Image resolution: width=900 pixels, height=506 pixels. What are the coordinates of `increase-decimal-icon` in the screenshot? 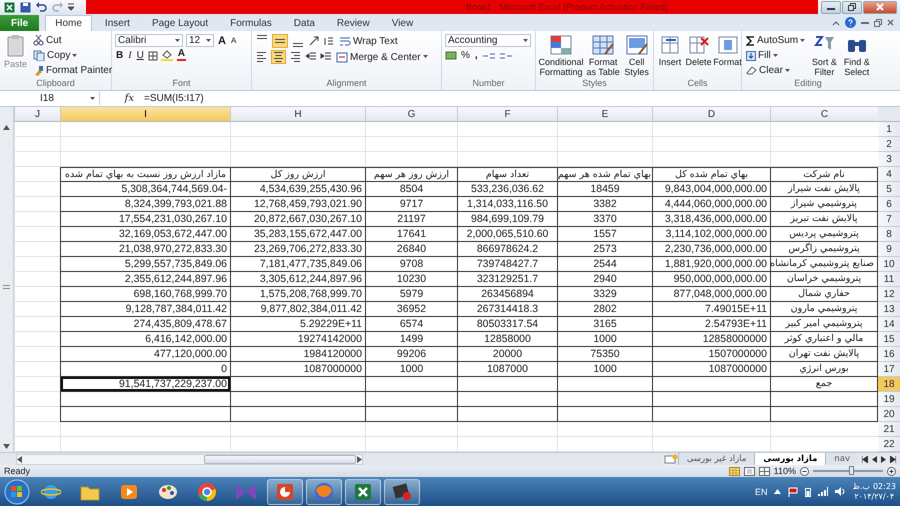 It's located at (489, 55).